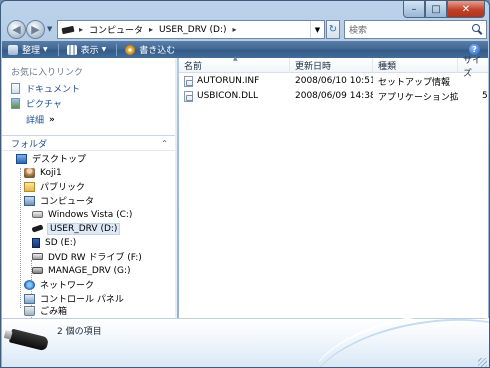  I want to click on tree-item-network: ネットワーク, so click(59, 284).